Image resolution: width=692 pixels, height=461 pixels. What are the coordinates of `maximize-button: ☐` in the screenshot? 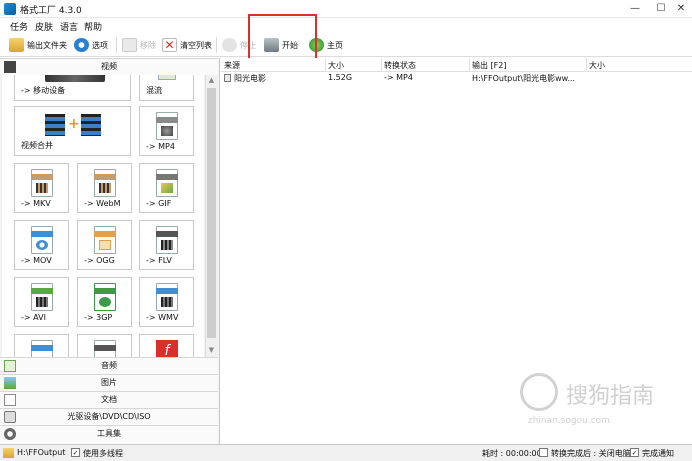 It's located at (661, 9).